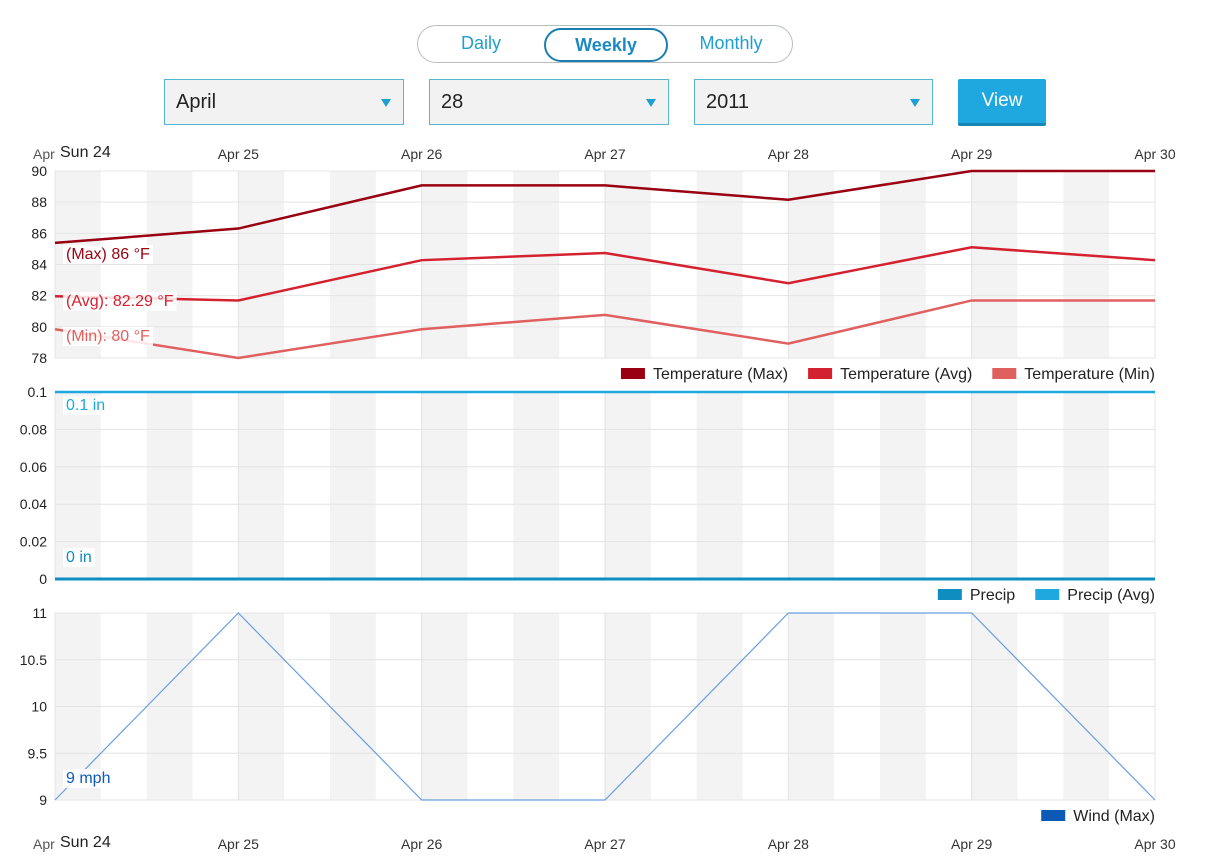 This screenshot has height=868, width=1219. What do you see at coordinates (1089, 374) in the screenshot?
I see `legend-label: Temperature (Min)` at bounding box center [1089, 374].